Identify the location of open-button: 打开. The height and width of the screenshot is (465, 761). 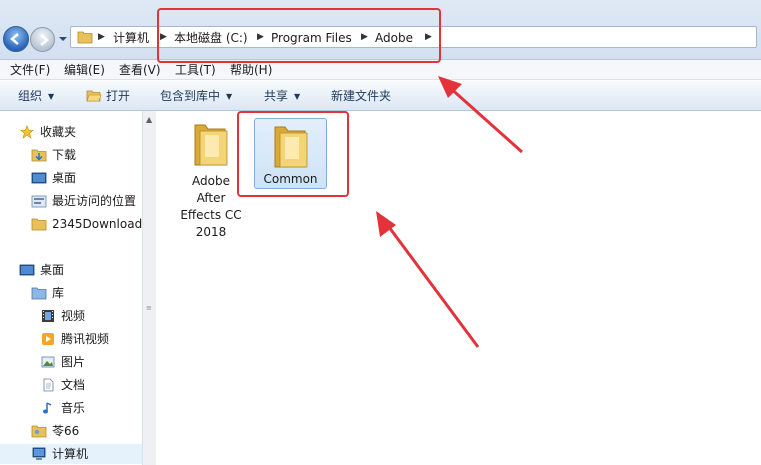
(108, 96).